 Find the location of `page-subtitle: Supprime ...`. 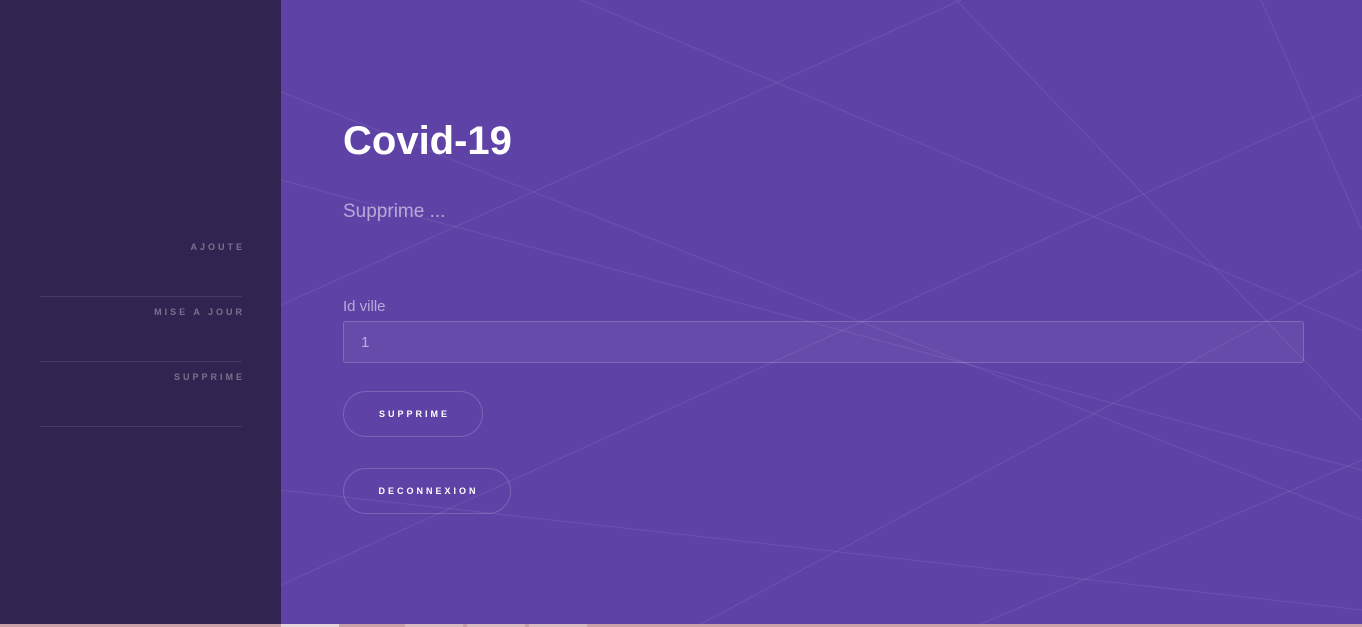

page-subtitle: Supprime ... is located at coordinates (394, 211).